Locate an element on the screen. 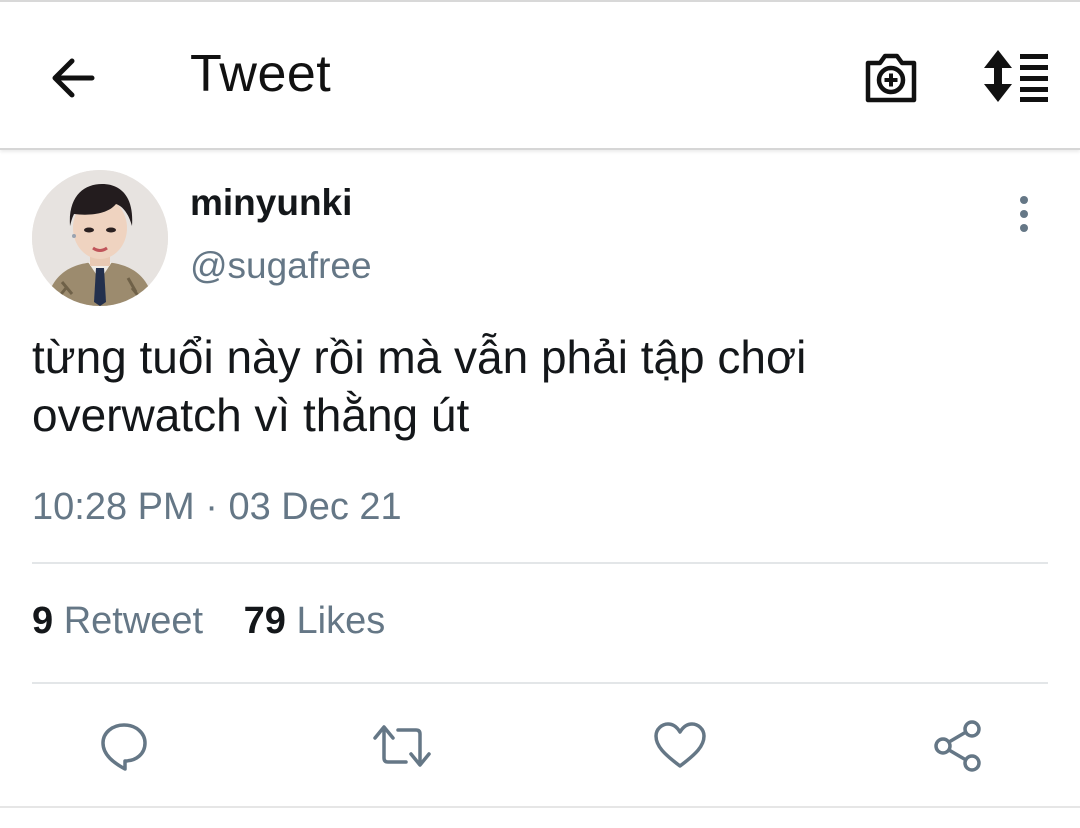 The width and height of the screenshot is (1080, 828). tweet-text-line: overwatch vì thằng út is located at coordinates (251, 415).